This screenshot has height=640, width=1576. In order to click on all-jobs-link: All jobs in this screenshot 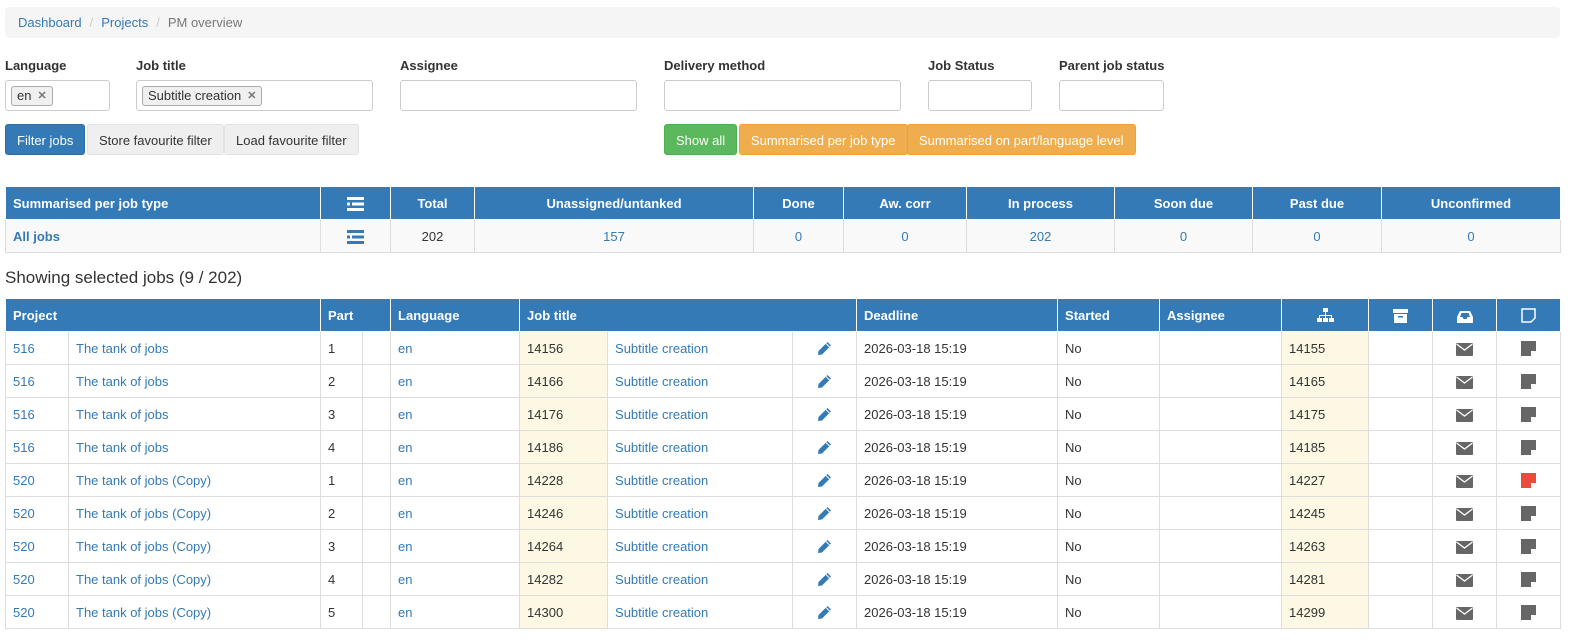, I will do `click(36, 236)`.